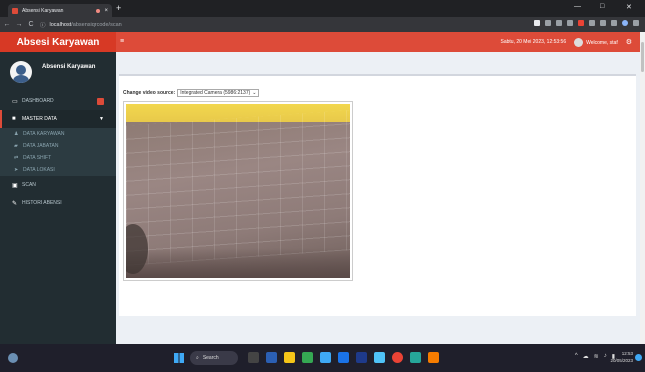 The height and width of the screenshot is (372, 645). I want to click on sidebar-item-data-jabatan: ▰ DATA JABATAN, so click(58, 146).